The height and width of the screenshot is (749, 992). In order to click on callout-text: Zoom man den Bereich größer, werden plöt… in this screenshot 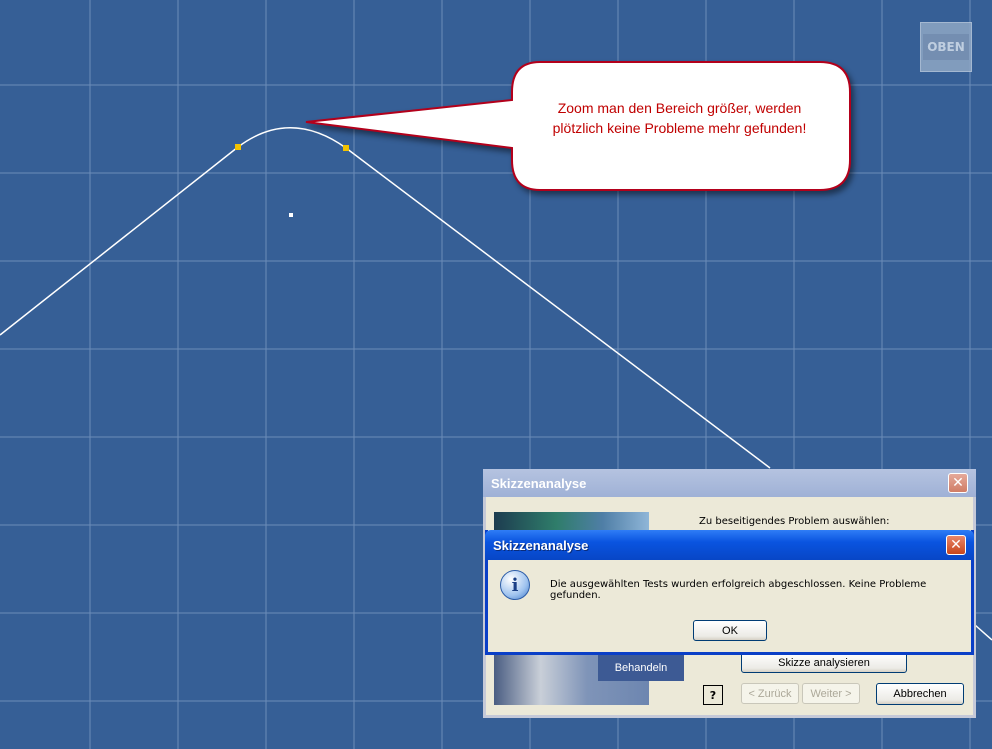, I will do `click(679, 118)`.